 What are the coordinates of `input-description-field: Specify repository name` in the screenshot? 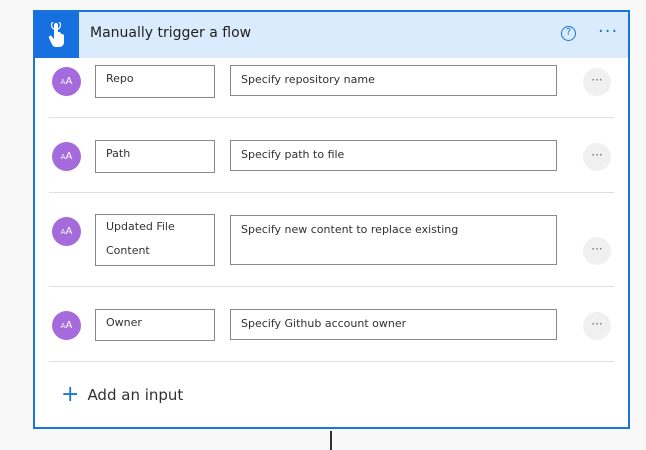 It's located at (393, 80).